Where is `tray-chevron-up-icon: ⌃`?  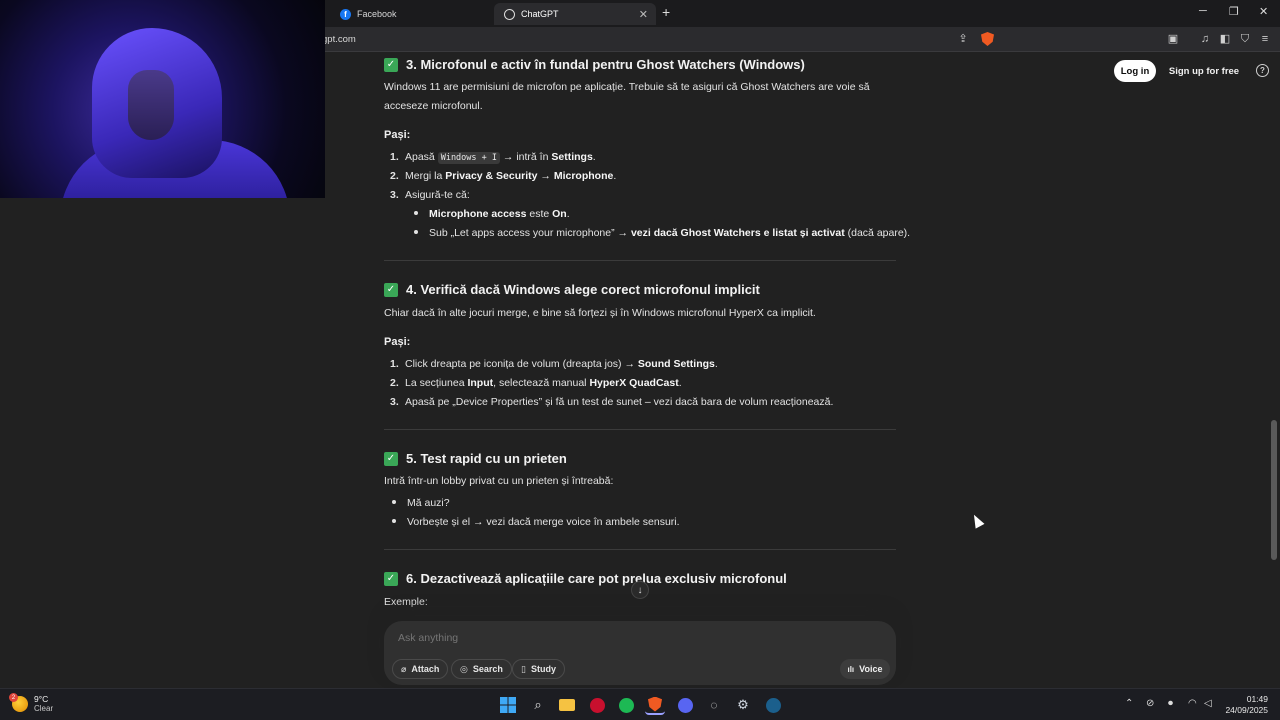
tray-chevron-up-icon: ⌃ is located at coordinates (1129, 703).